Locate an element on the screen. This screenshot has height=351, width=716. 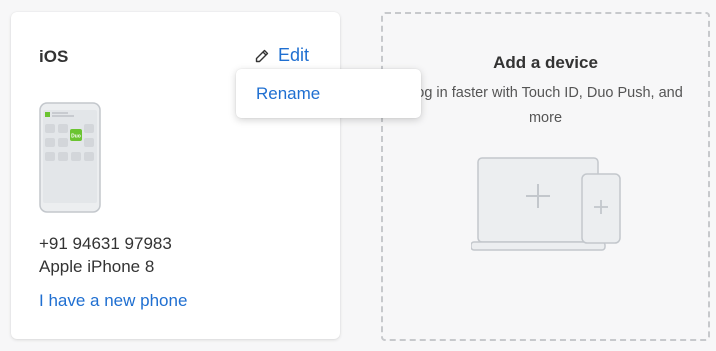
add-device-title: Add a device is located at coordinates (545, 62).